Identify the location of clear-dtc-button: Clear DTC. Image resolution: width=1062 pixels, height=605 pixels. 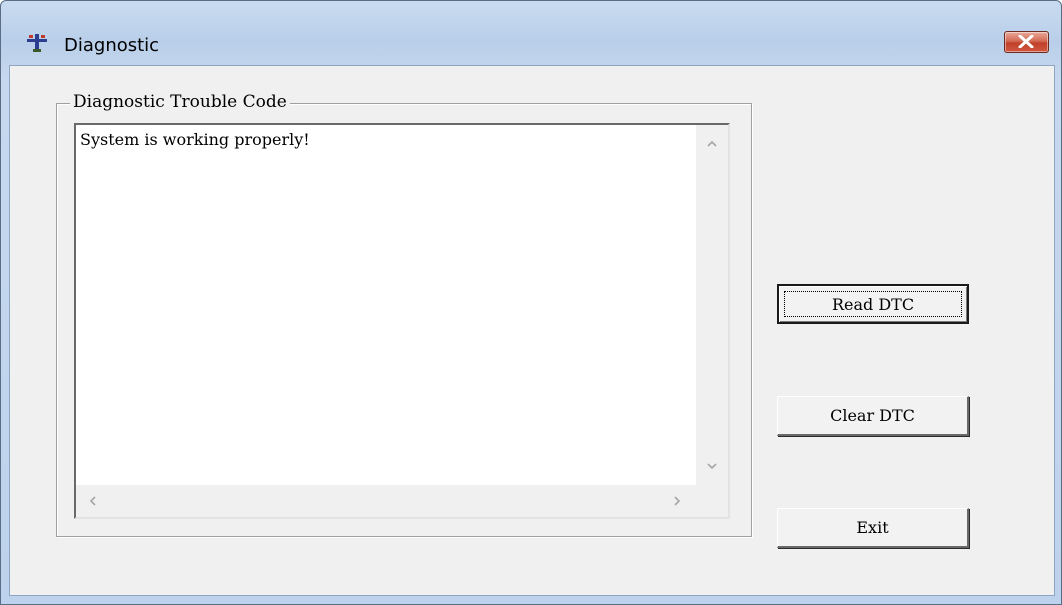
(873, 416).